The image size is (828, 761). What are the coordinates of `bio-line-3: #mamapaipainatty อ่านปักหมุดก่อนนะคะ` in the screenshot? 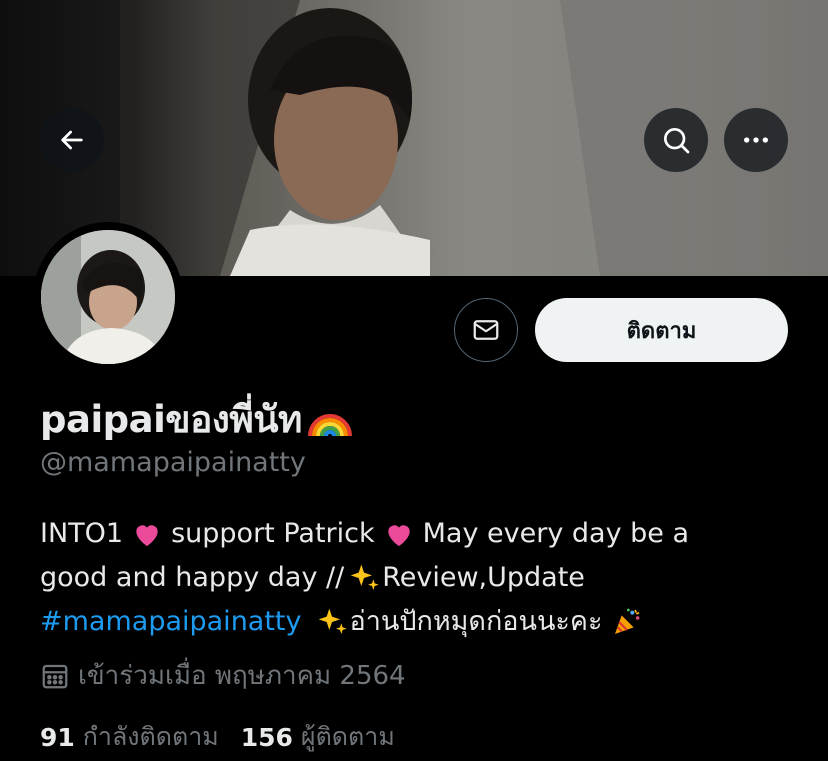 It's located at (420, 622).